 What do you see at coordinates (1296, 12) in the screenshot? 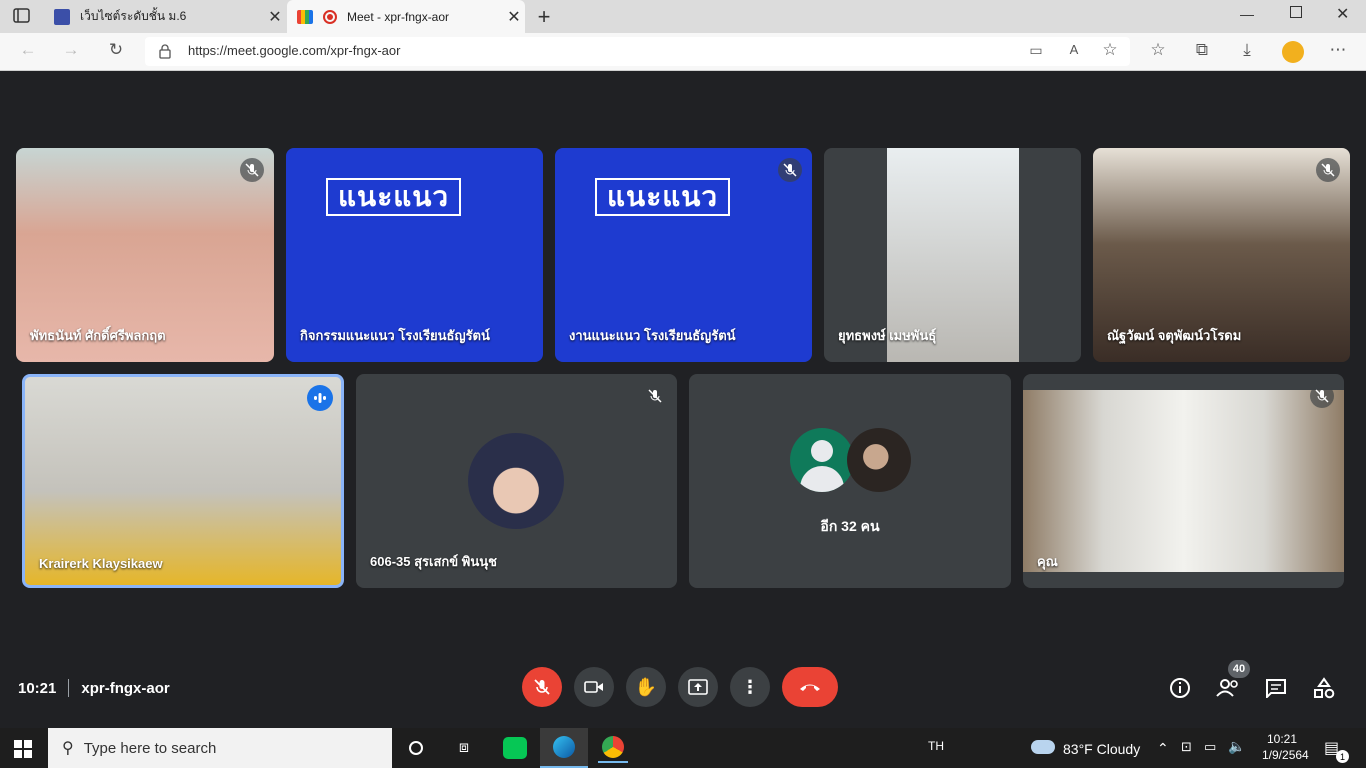
I see `restore-icon` at bounding box center [1296, 12].